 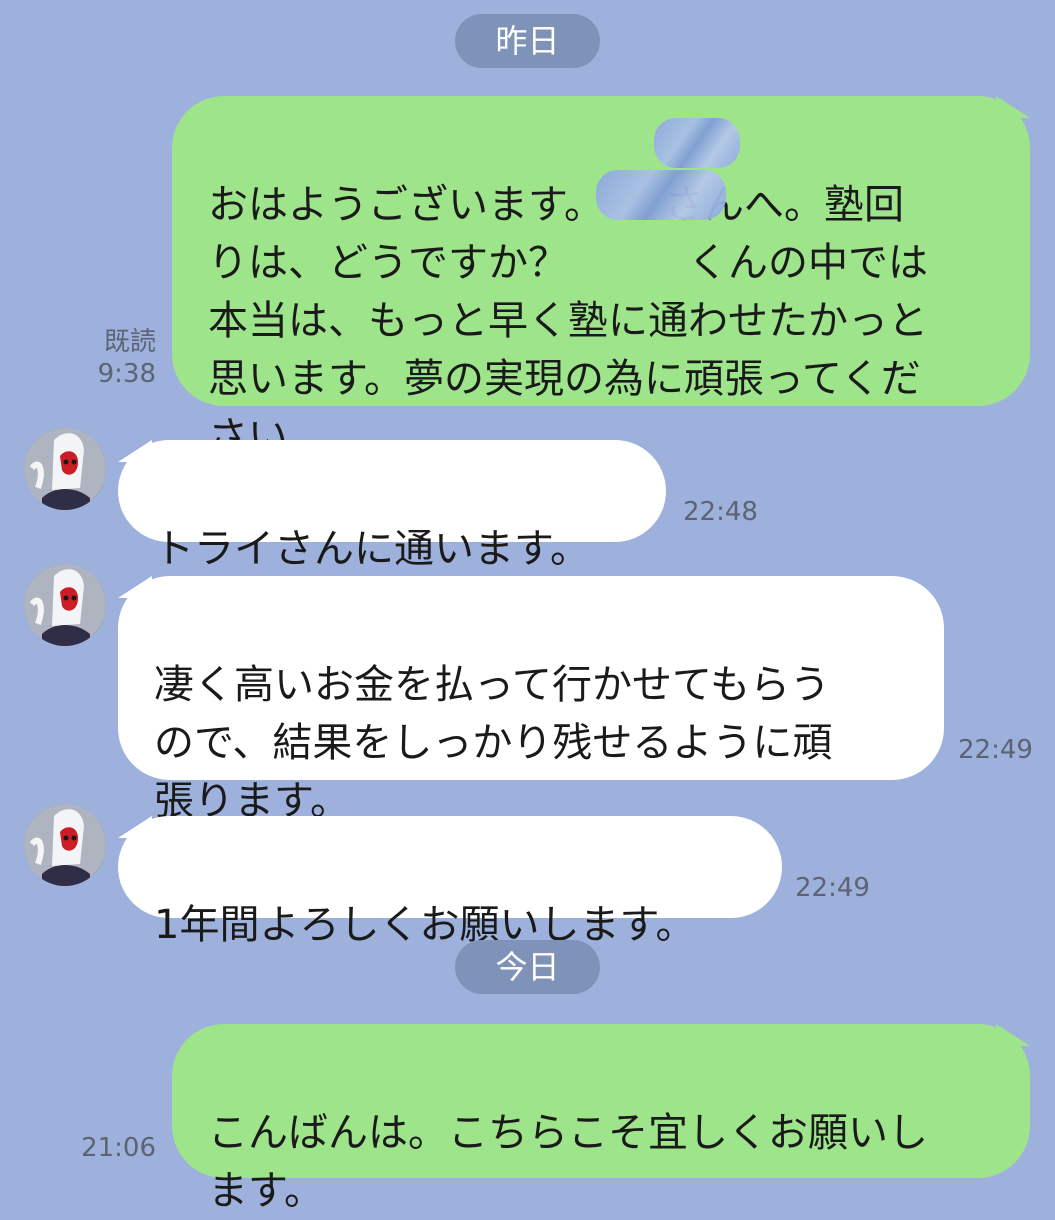 What do you see at coordinates (129, 342) in the screenshot?
I see `read-receipt: 既読` at bounding box center [129, 342].